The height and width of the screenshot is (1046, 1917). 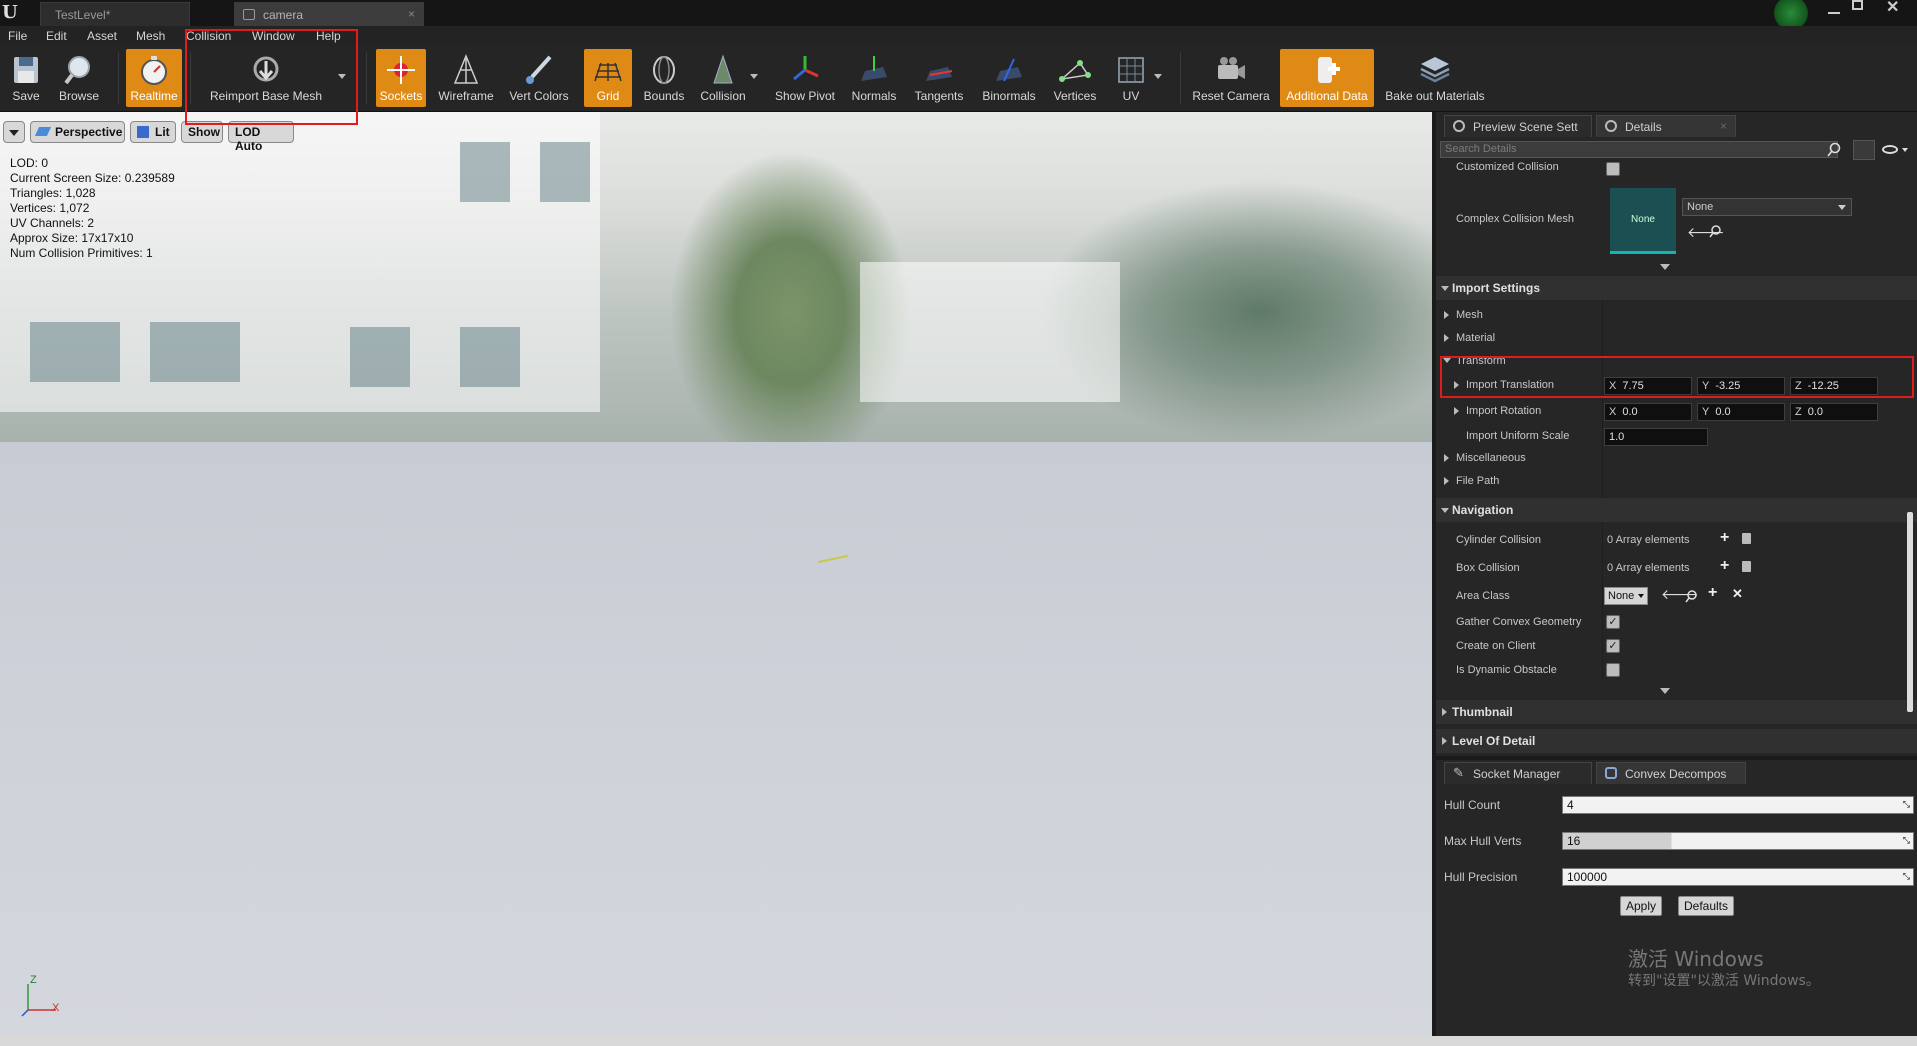 What do you see at coordinates (1643, 221) in the screenshot?
I see `complex-collision-thumbnail: None` at bounding box center [1643, 221].